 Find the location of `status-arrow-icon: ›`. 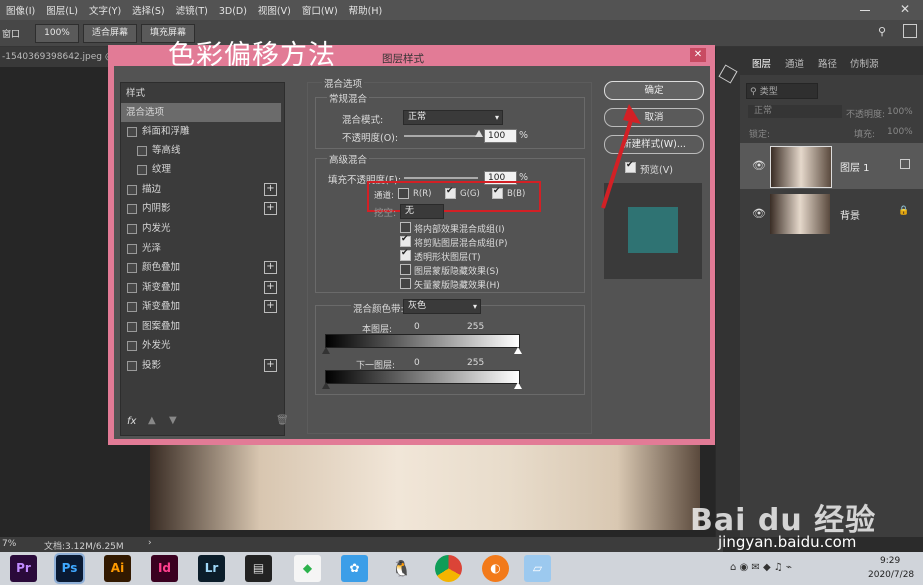

status-arrow-icon: › is located at coordinates (150, 543).